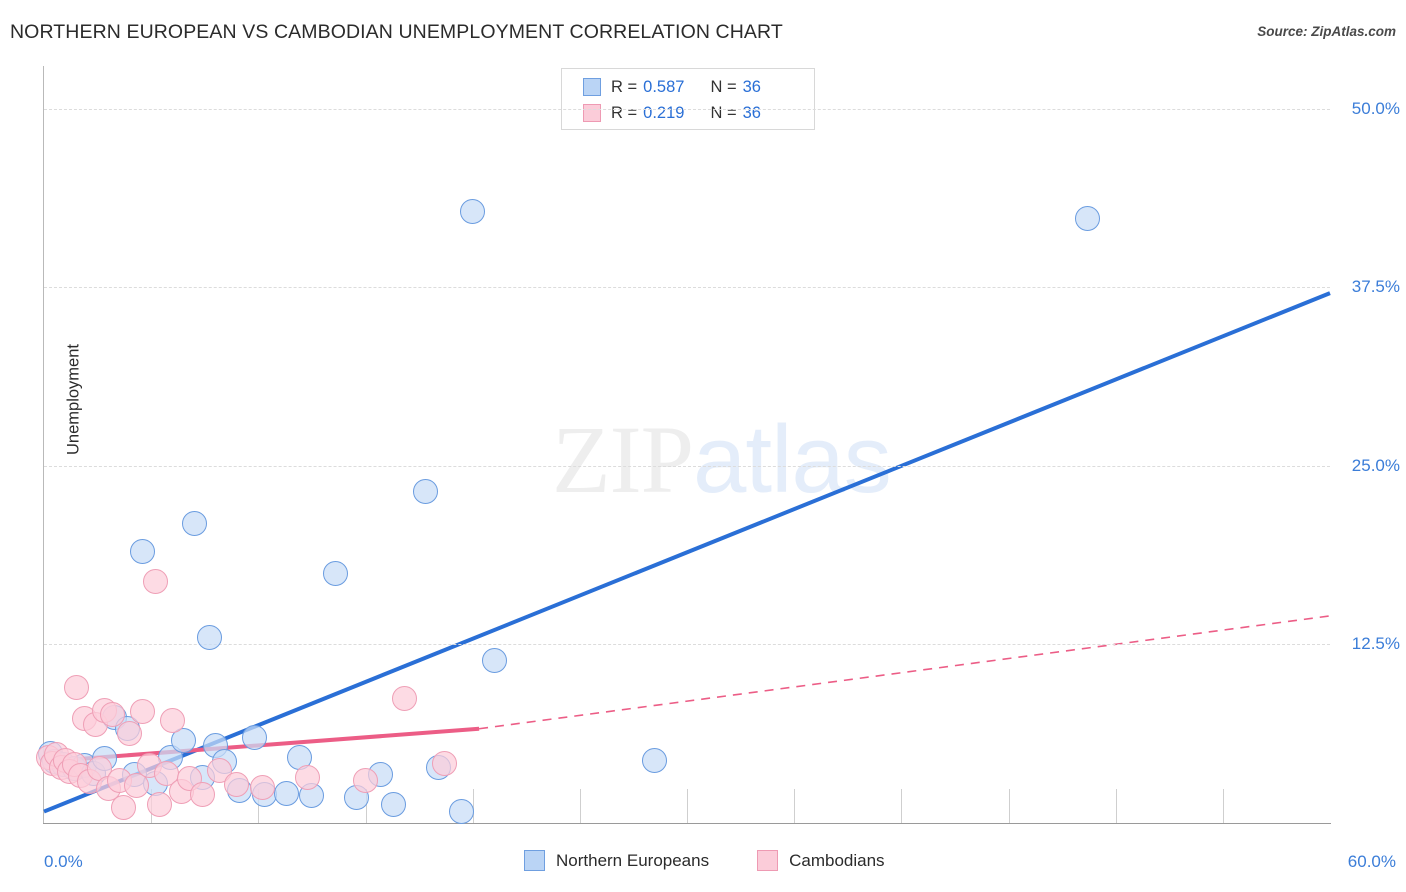  Describe the element at coordinates (592, 113) in the screenshot. I see `legend-swatch-pink` at that location.